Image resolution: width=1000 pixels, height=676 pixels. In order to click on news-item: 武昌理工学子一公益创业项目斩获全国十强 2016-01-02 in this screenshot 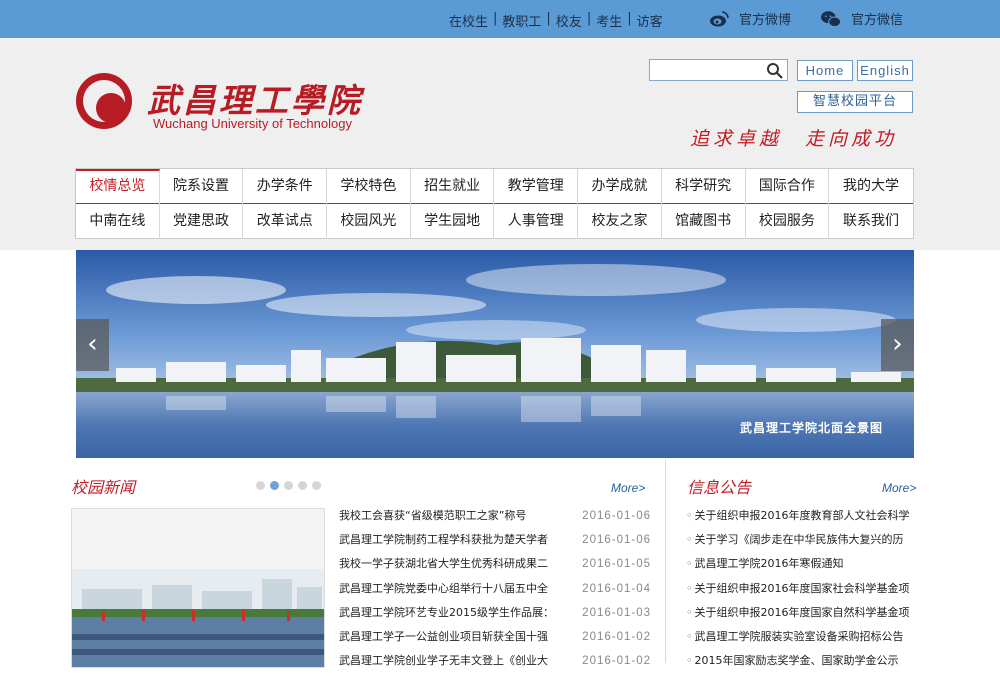, I will do `click(495, 640)`.